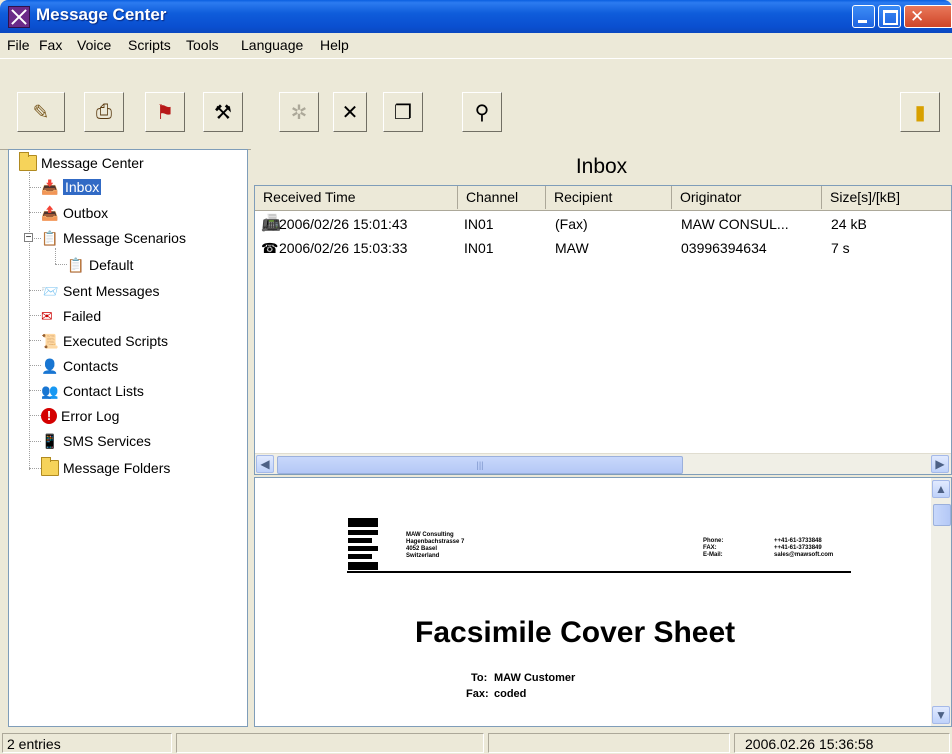  Describe the element at coordinates (942, 515) in the screenshot. I see `scroll-thumb` at that location.